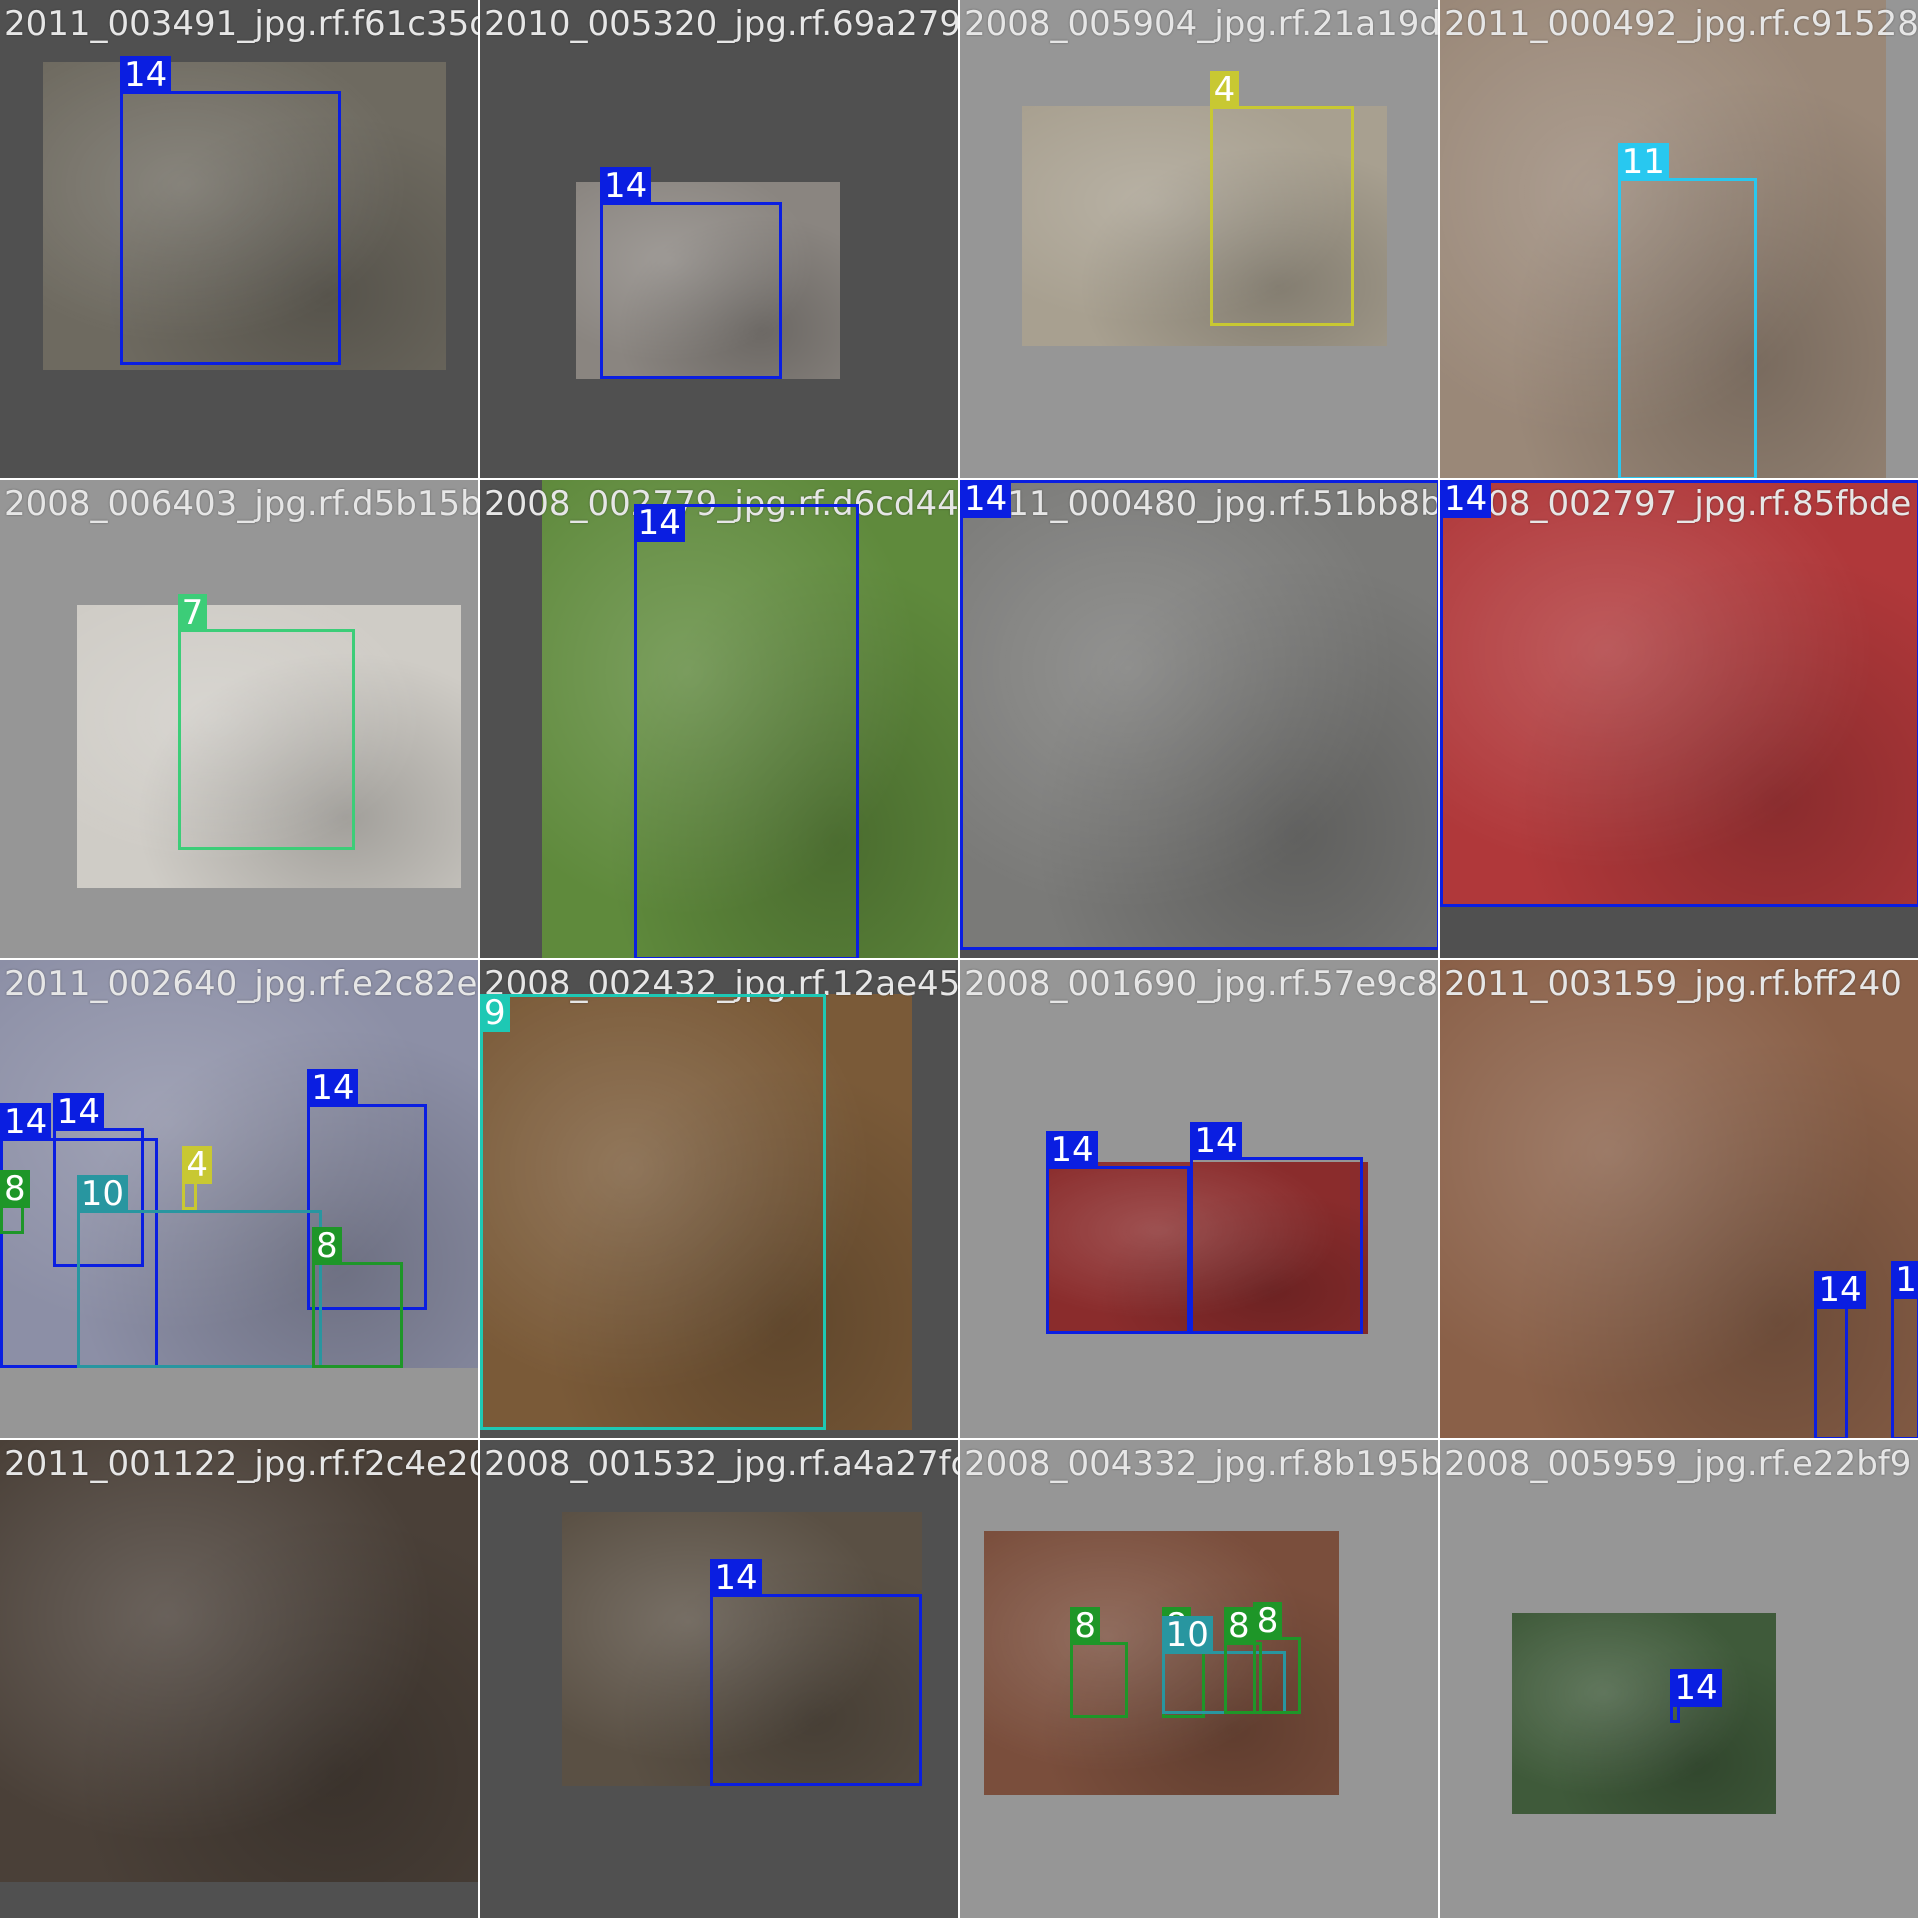  I want to click on mosaic-tile: 2008_002797_jpg.rf.85fbde 14, so click(1680, 720).